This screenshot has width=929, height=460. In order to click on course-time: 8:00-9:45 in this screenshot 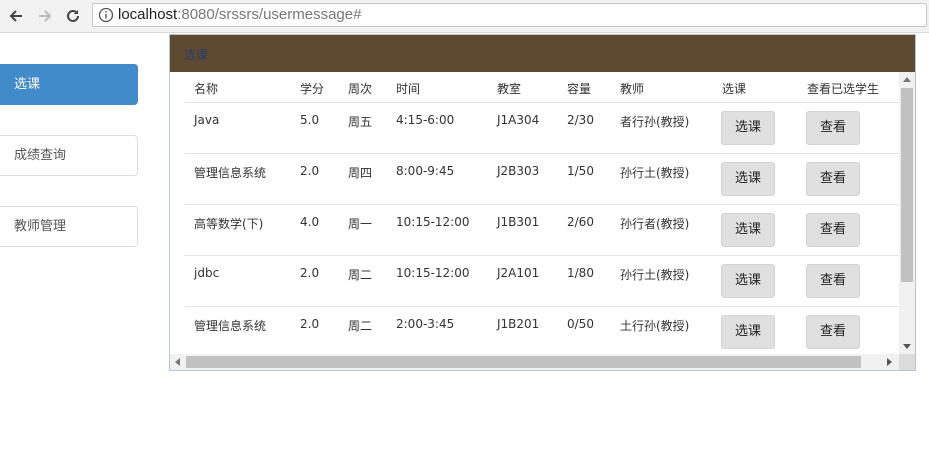, I will do `click(425, 171)`.